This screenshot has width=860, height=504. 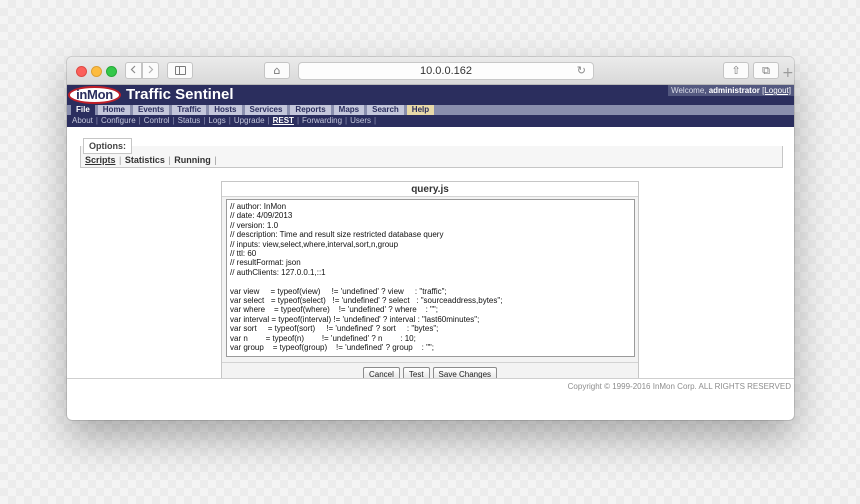 I want to click on app-title: Traffic Sentinel, so click(x=180, y=94).